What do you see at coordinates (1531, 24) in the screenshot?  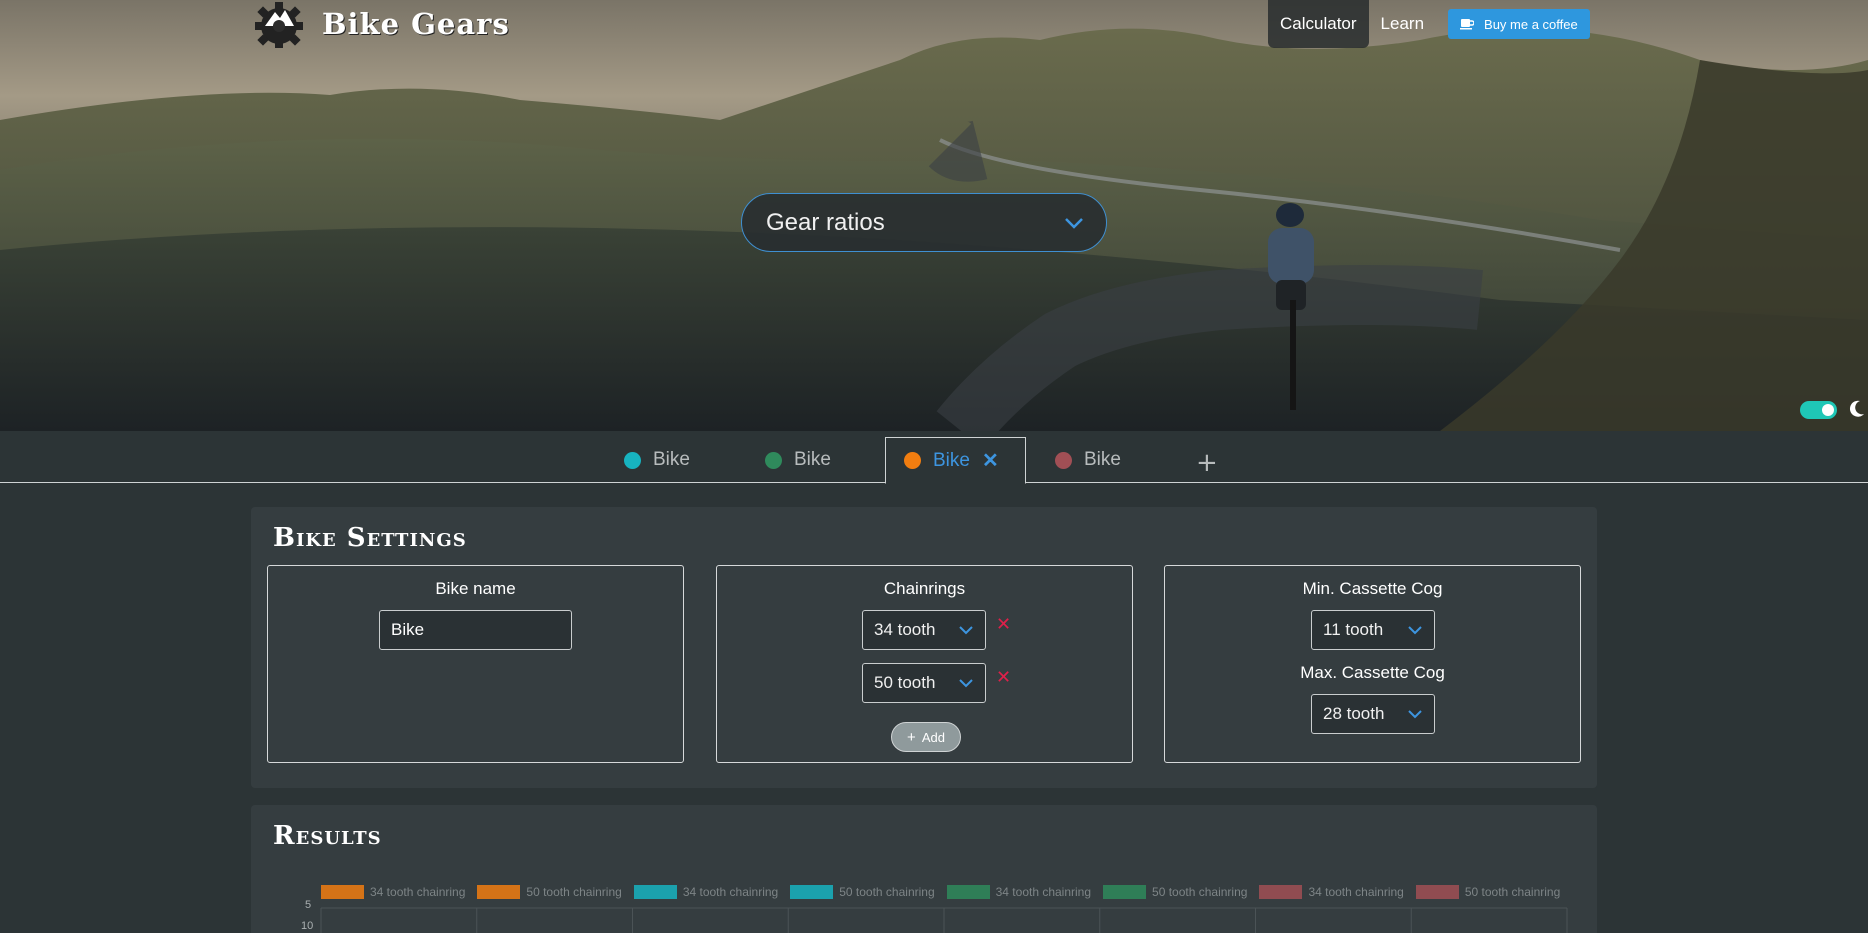 I see `buy-coffee-label: Buy me a coffee` at bounding box center [1531, 24].